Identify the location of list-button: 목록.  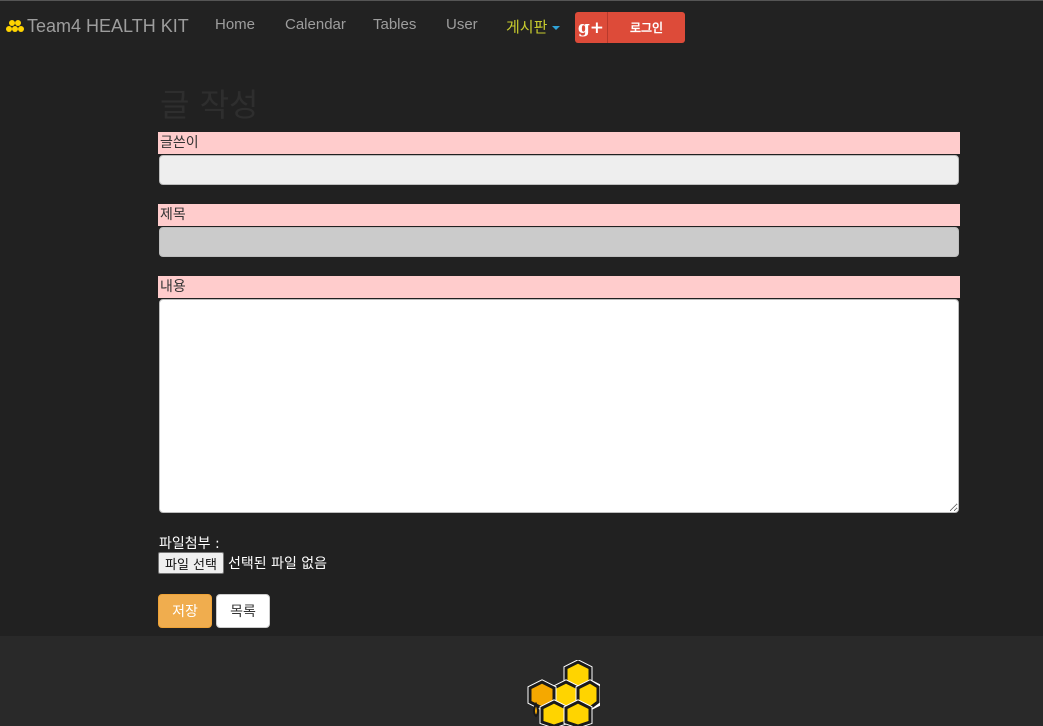
(243, 611).